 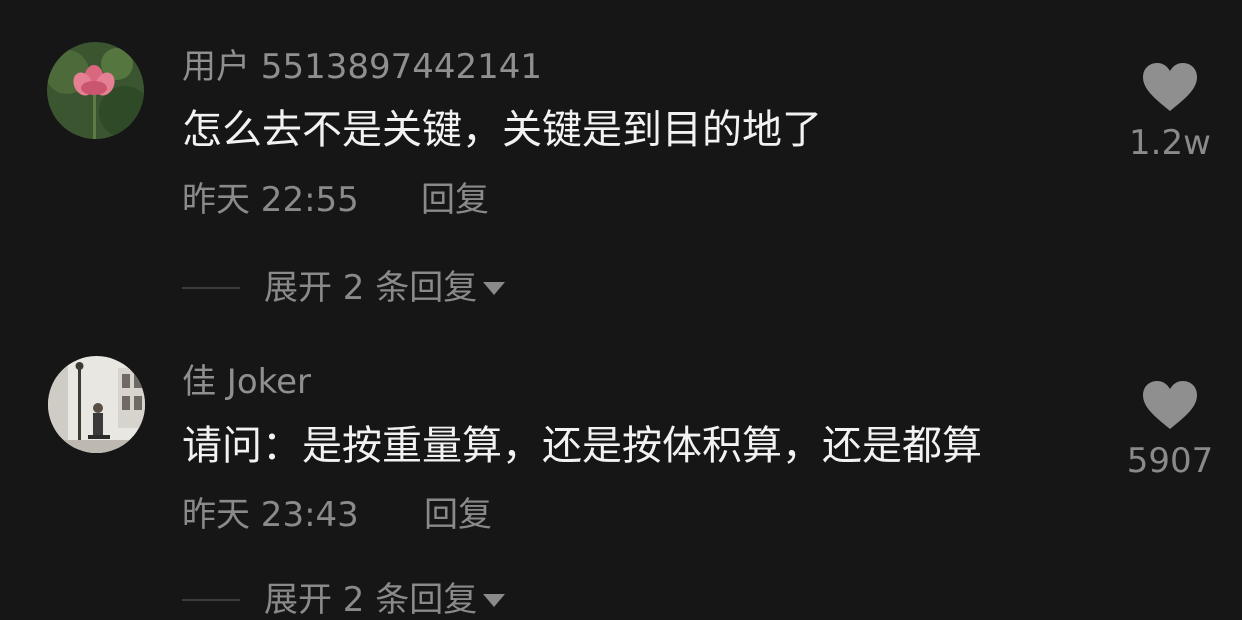 What do you see at coordinates (582, 446) in the screenshot?
I see `comment-text: 请问：是按重量算，还是按体积算，还是都算` at bounding box center [582, 446].